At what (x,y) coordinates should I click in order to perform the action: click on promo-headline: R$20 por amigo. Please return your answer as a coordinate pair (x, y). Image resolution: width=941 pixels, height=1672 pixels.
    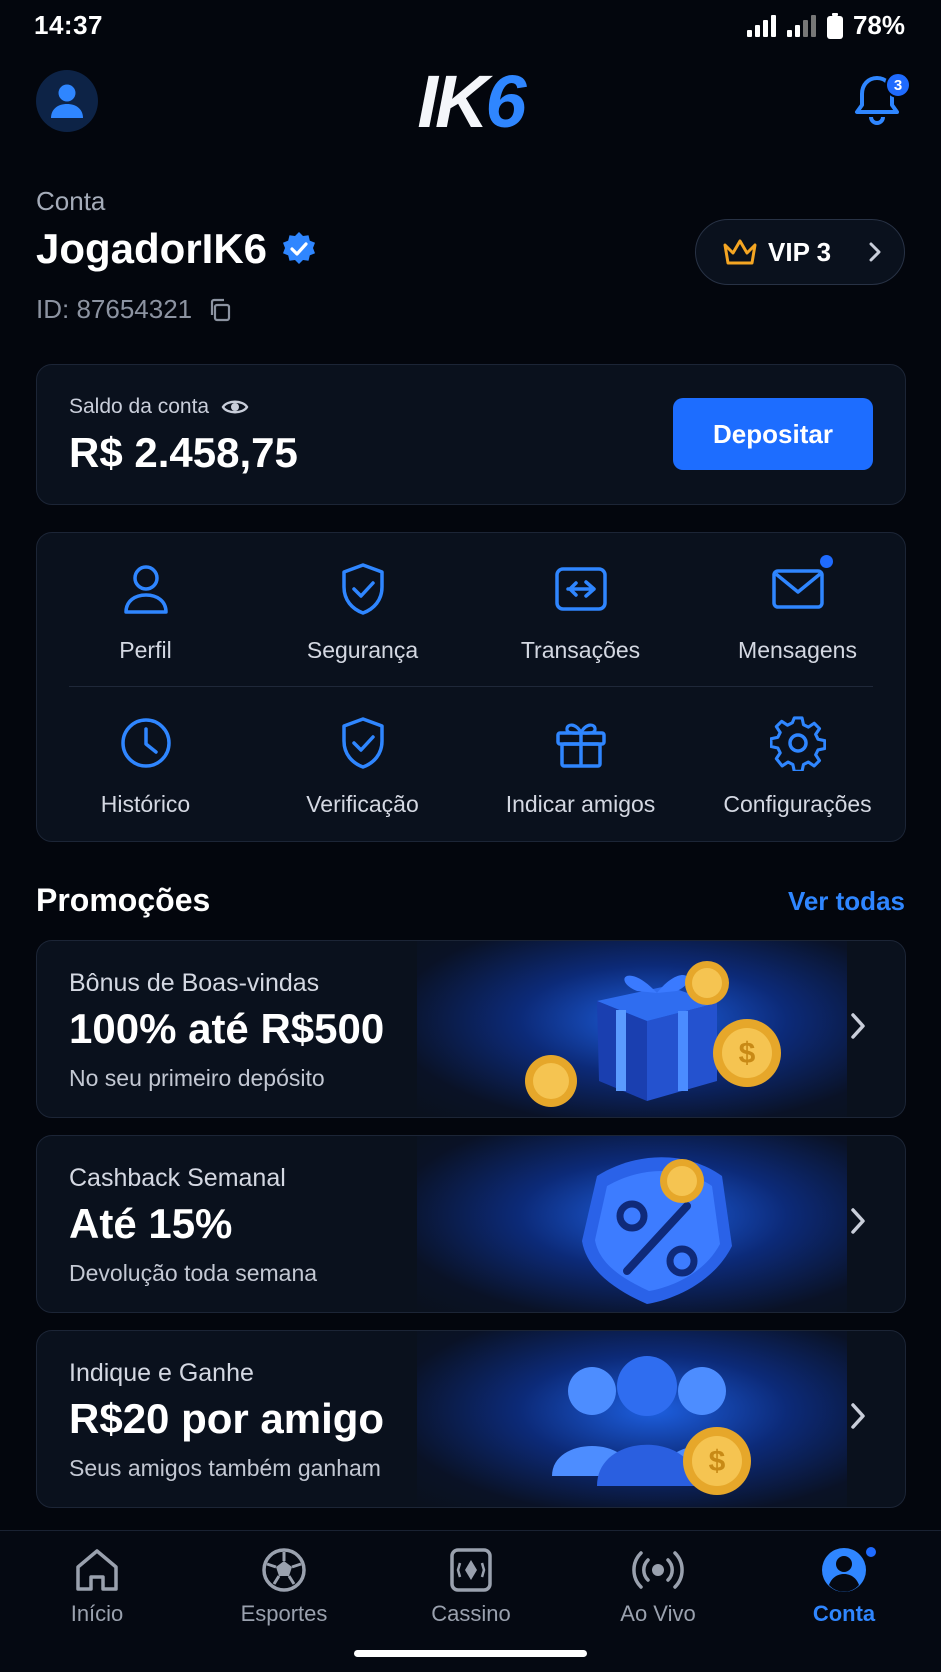
    Looking at the image, I should click on (227, 1418).